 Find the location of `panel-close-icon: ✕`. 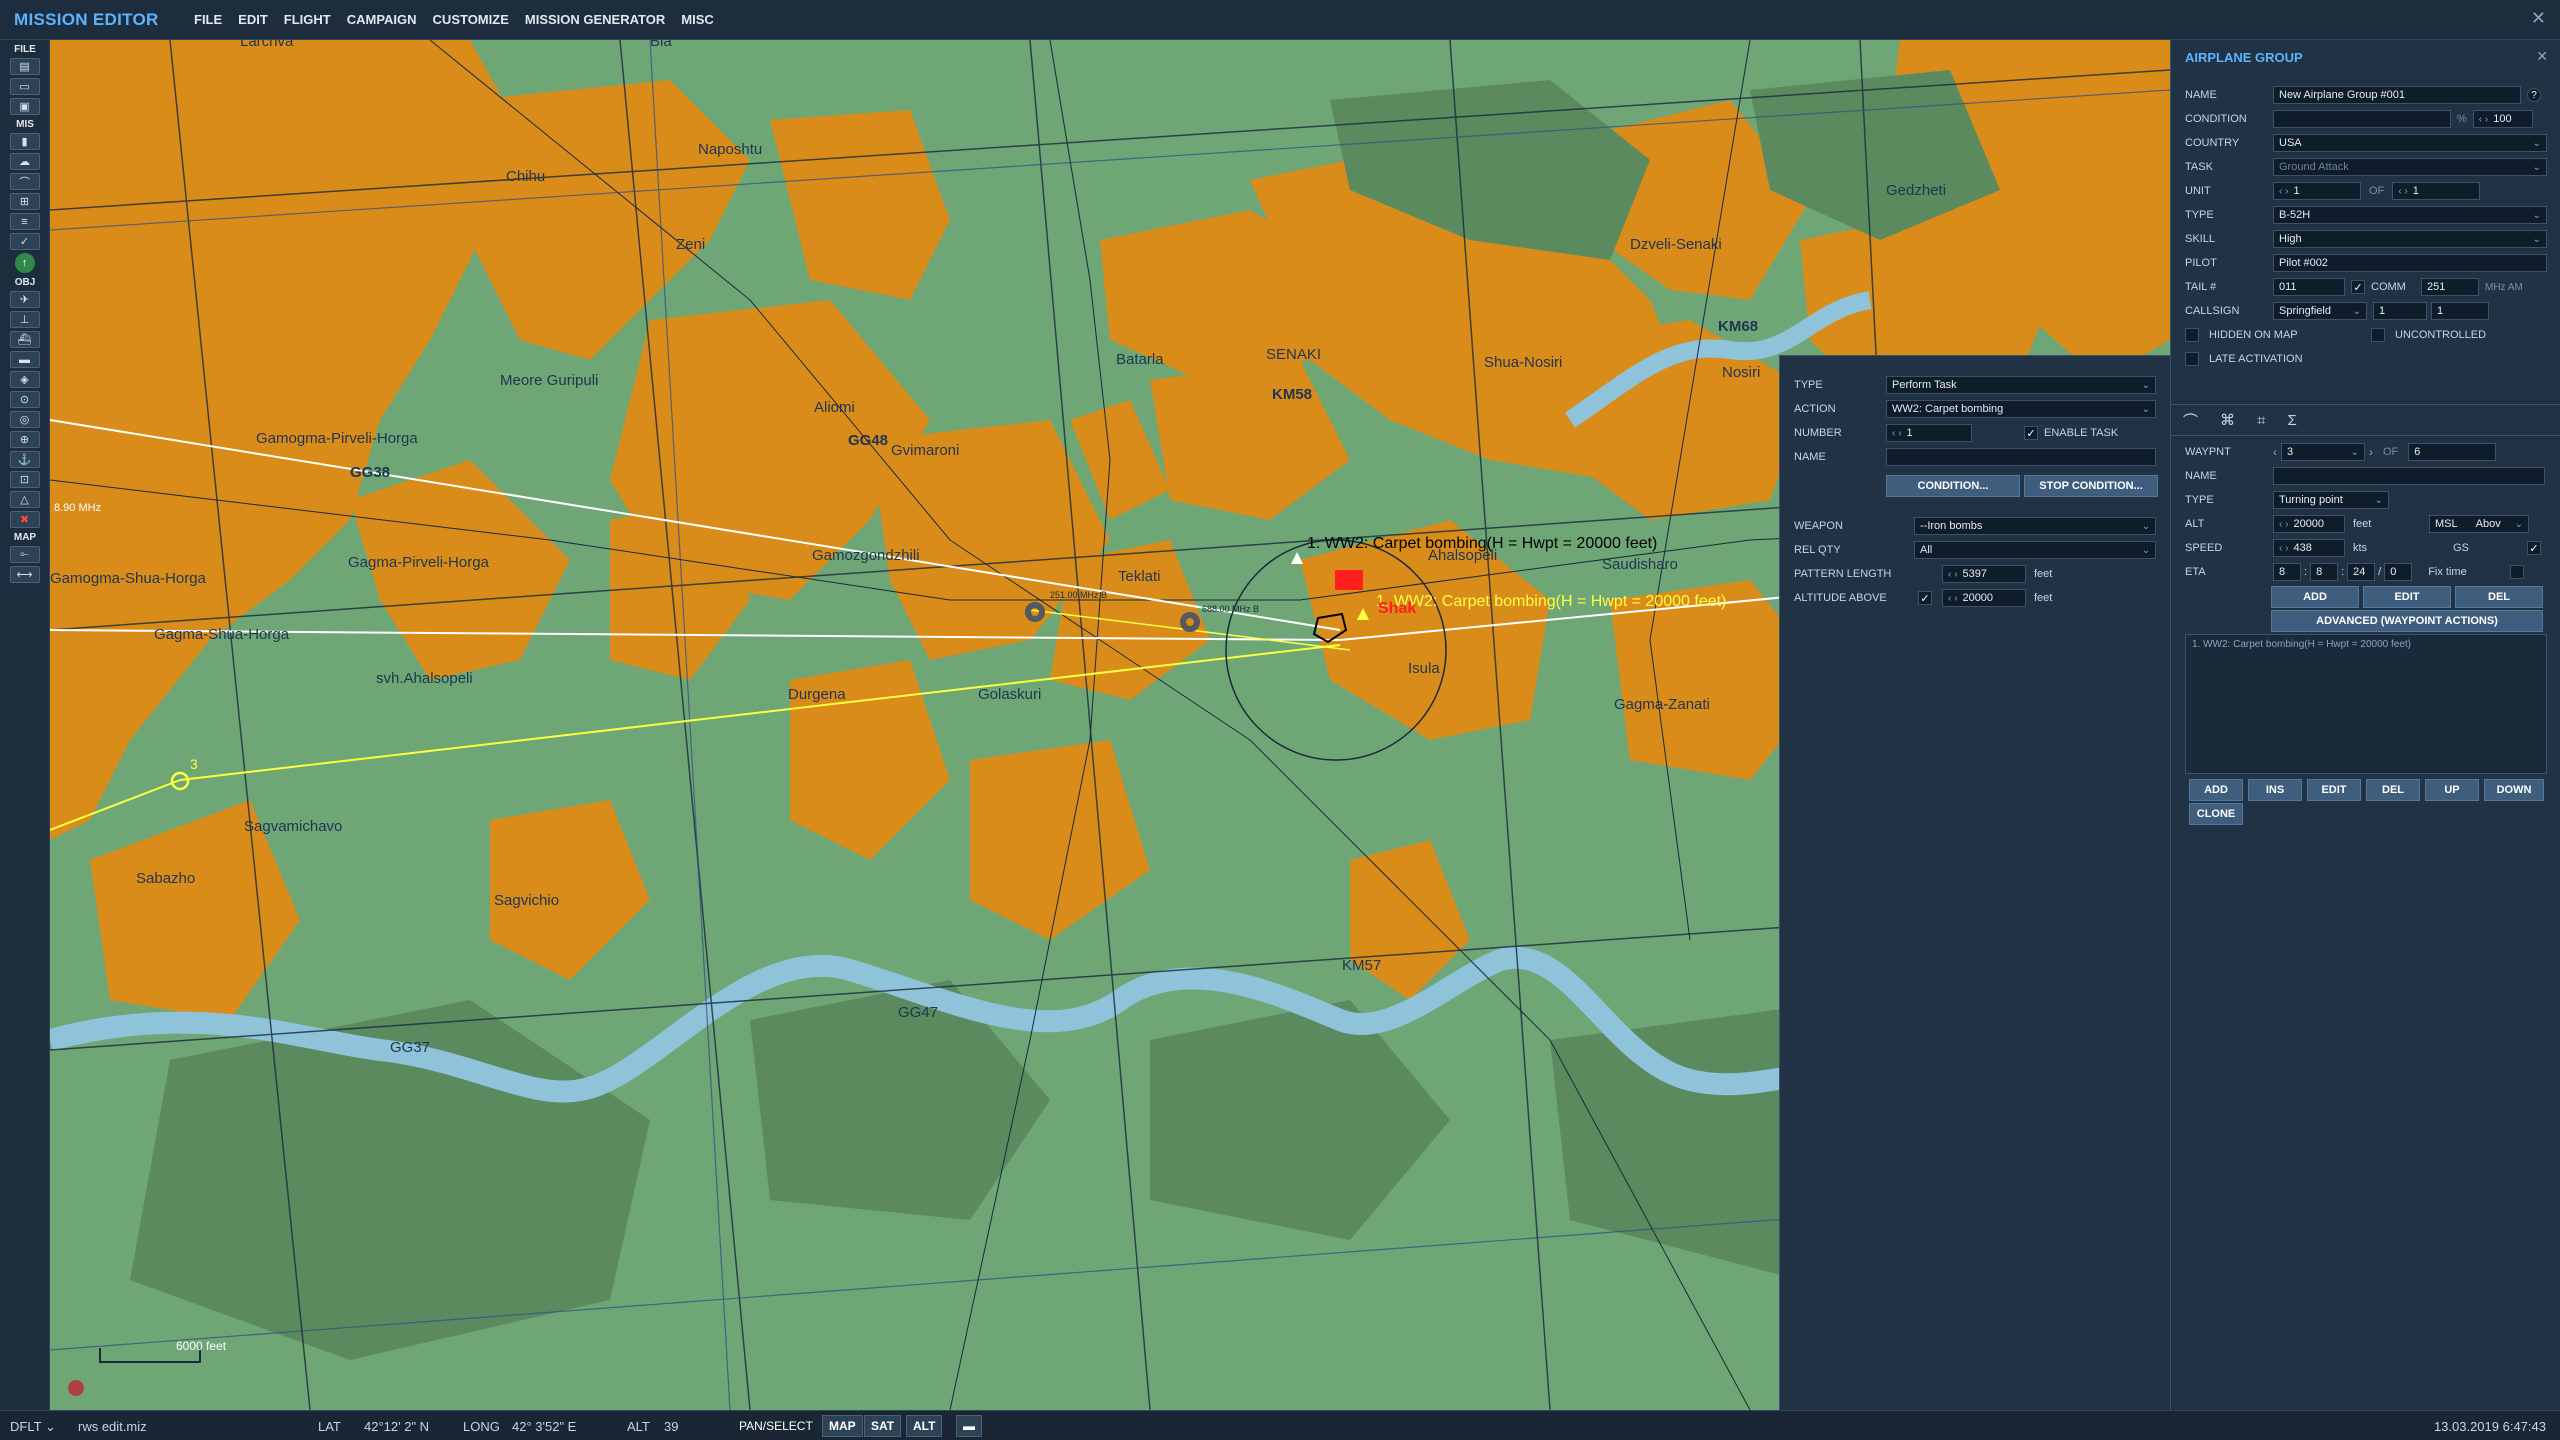

panel-close-icon: ✕ is located at coordinates (2542, 56).